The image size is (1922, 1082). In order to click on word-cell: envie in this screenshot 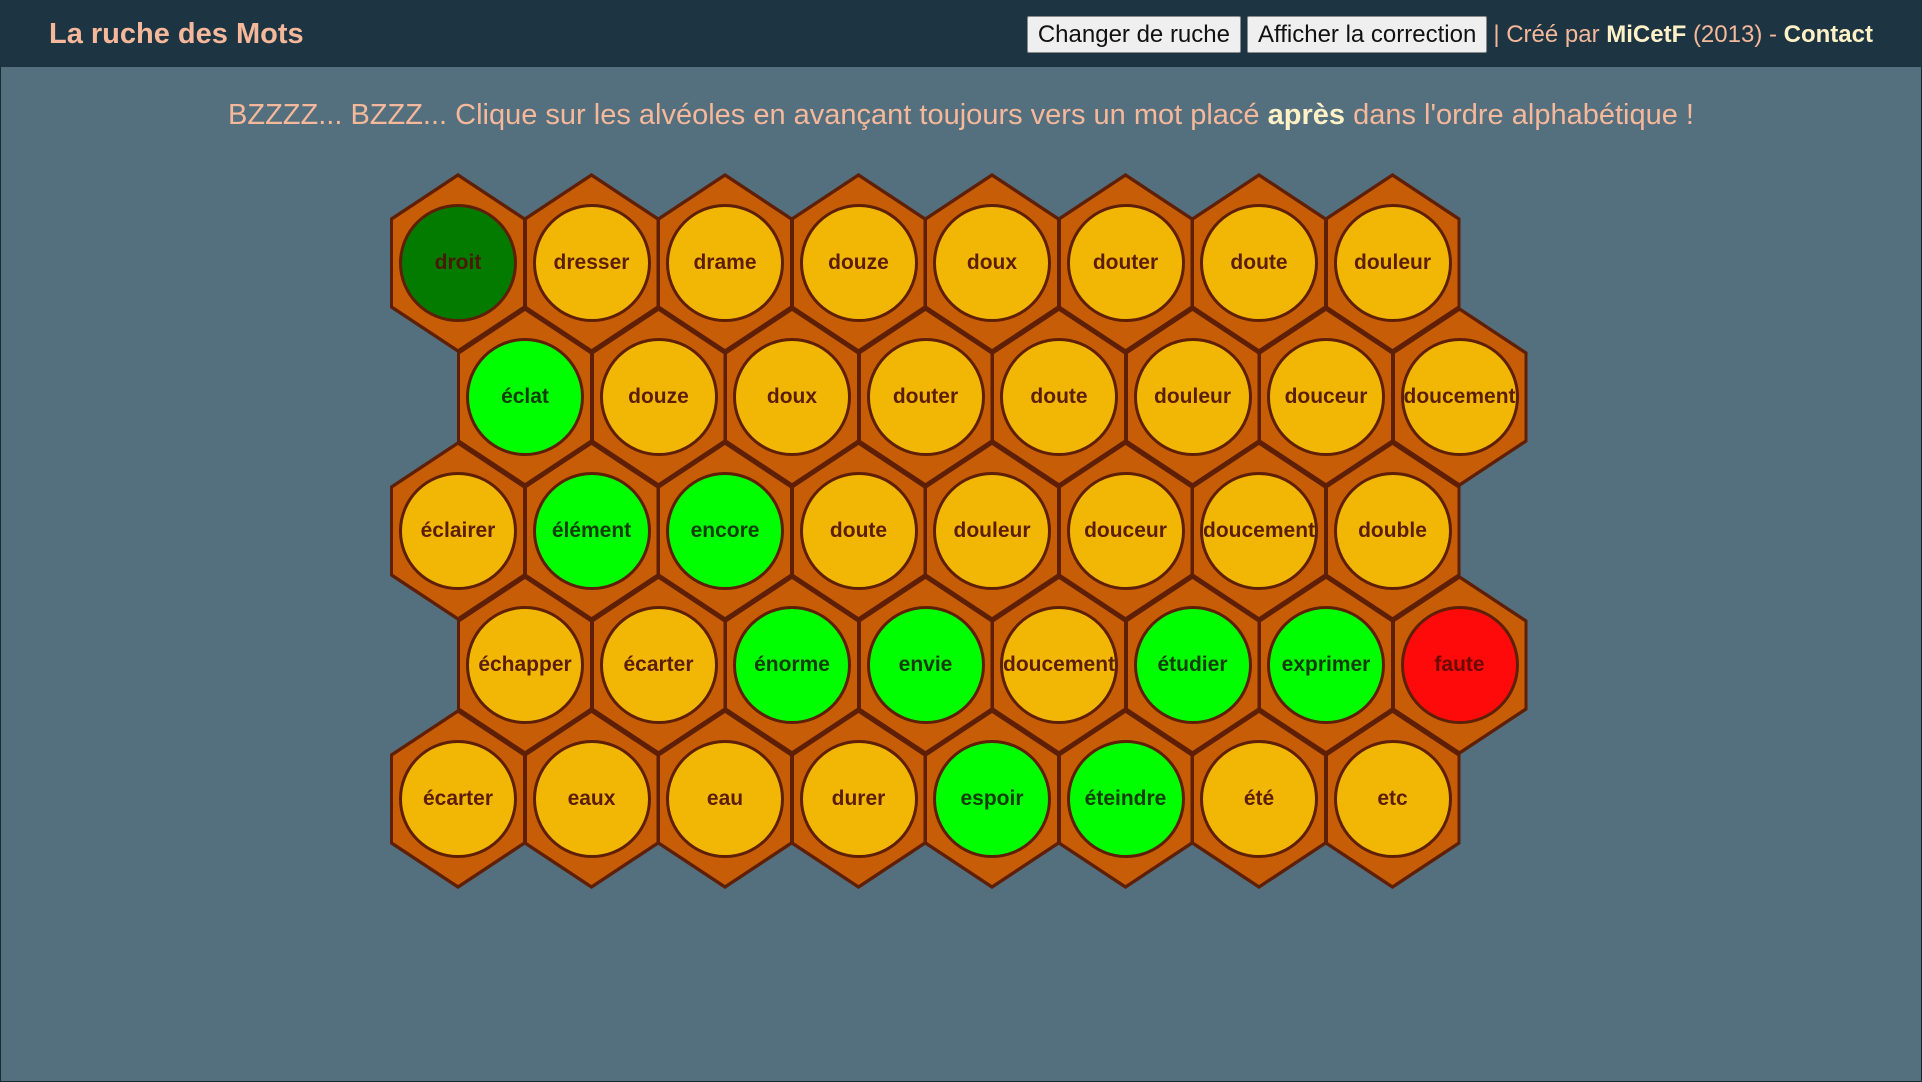, I will do `click(925, 665)`.